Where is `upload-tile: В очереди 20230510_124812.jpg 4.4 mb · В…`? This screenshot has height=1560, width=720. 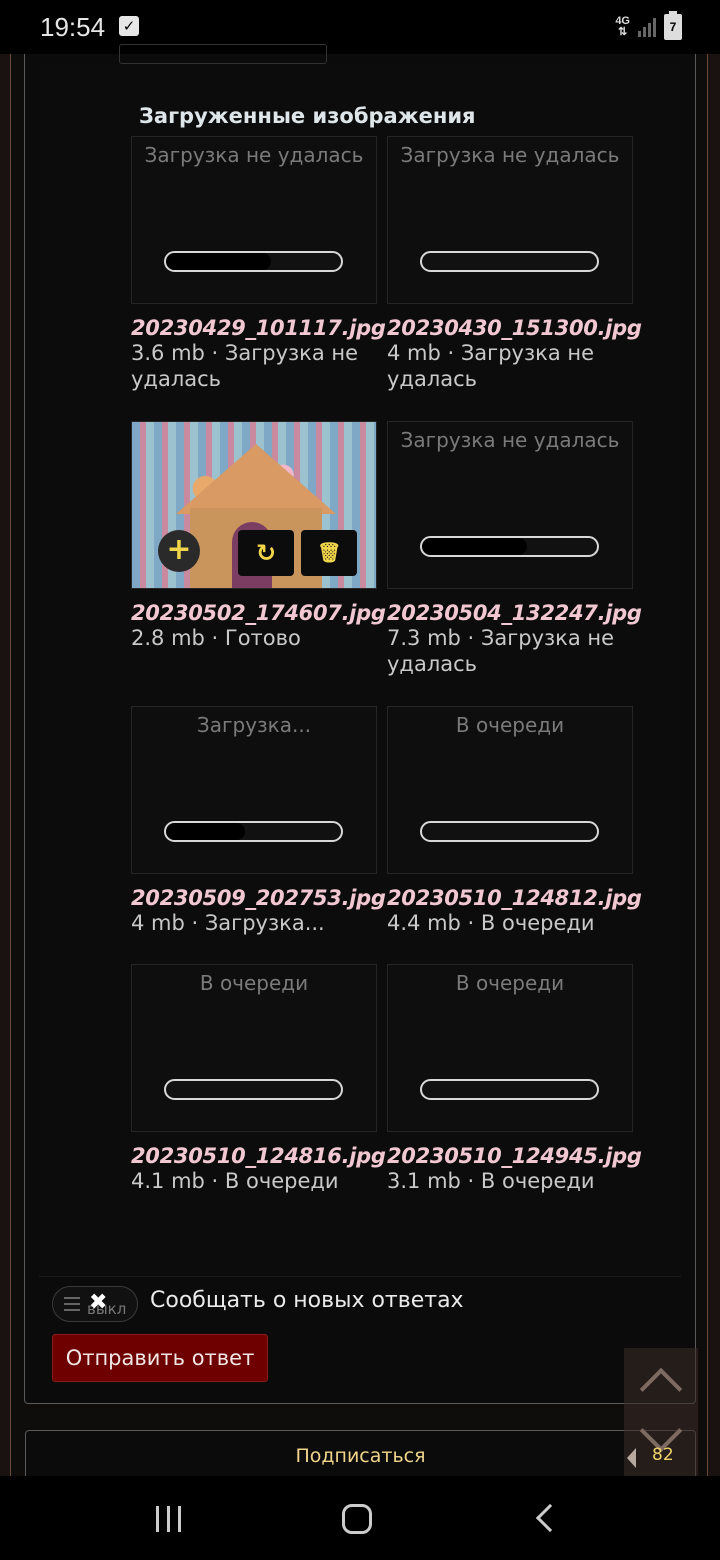 upload-tile: В очереди 20230510_124812.jpg 4.4 mb · В… is located at coordinates (514, 821).